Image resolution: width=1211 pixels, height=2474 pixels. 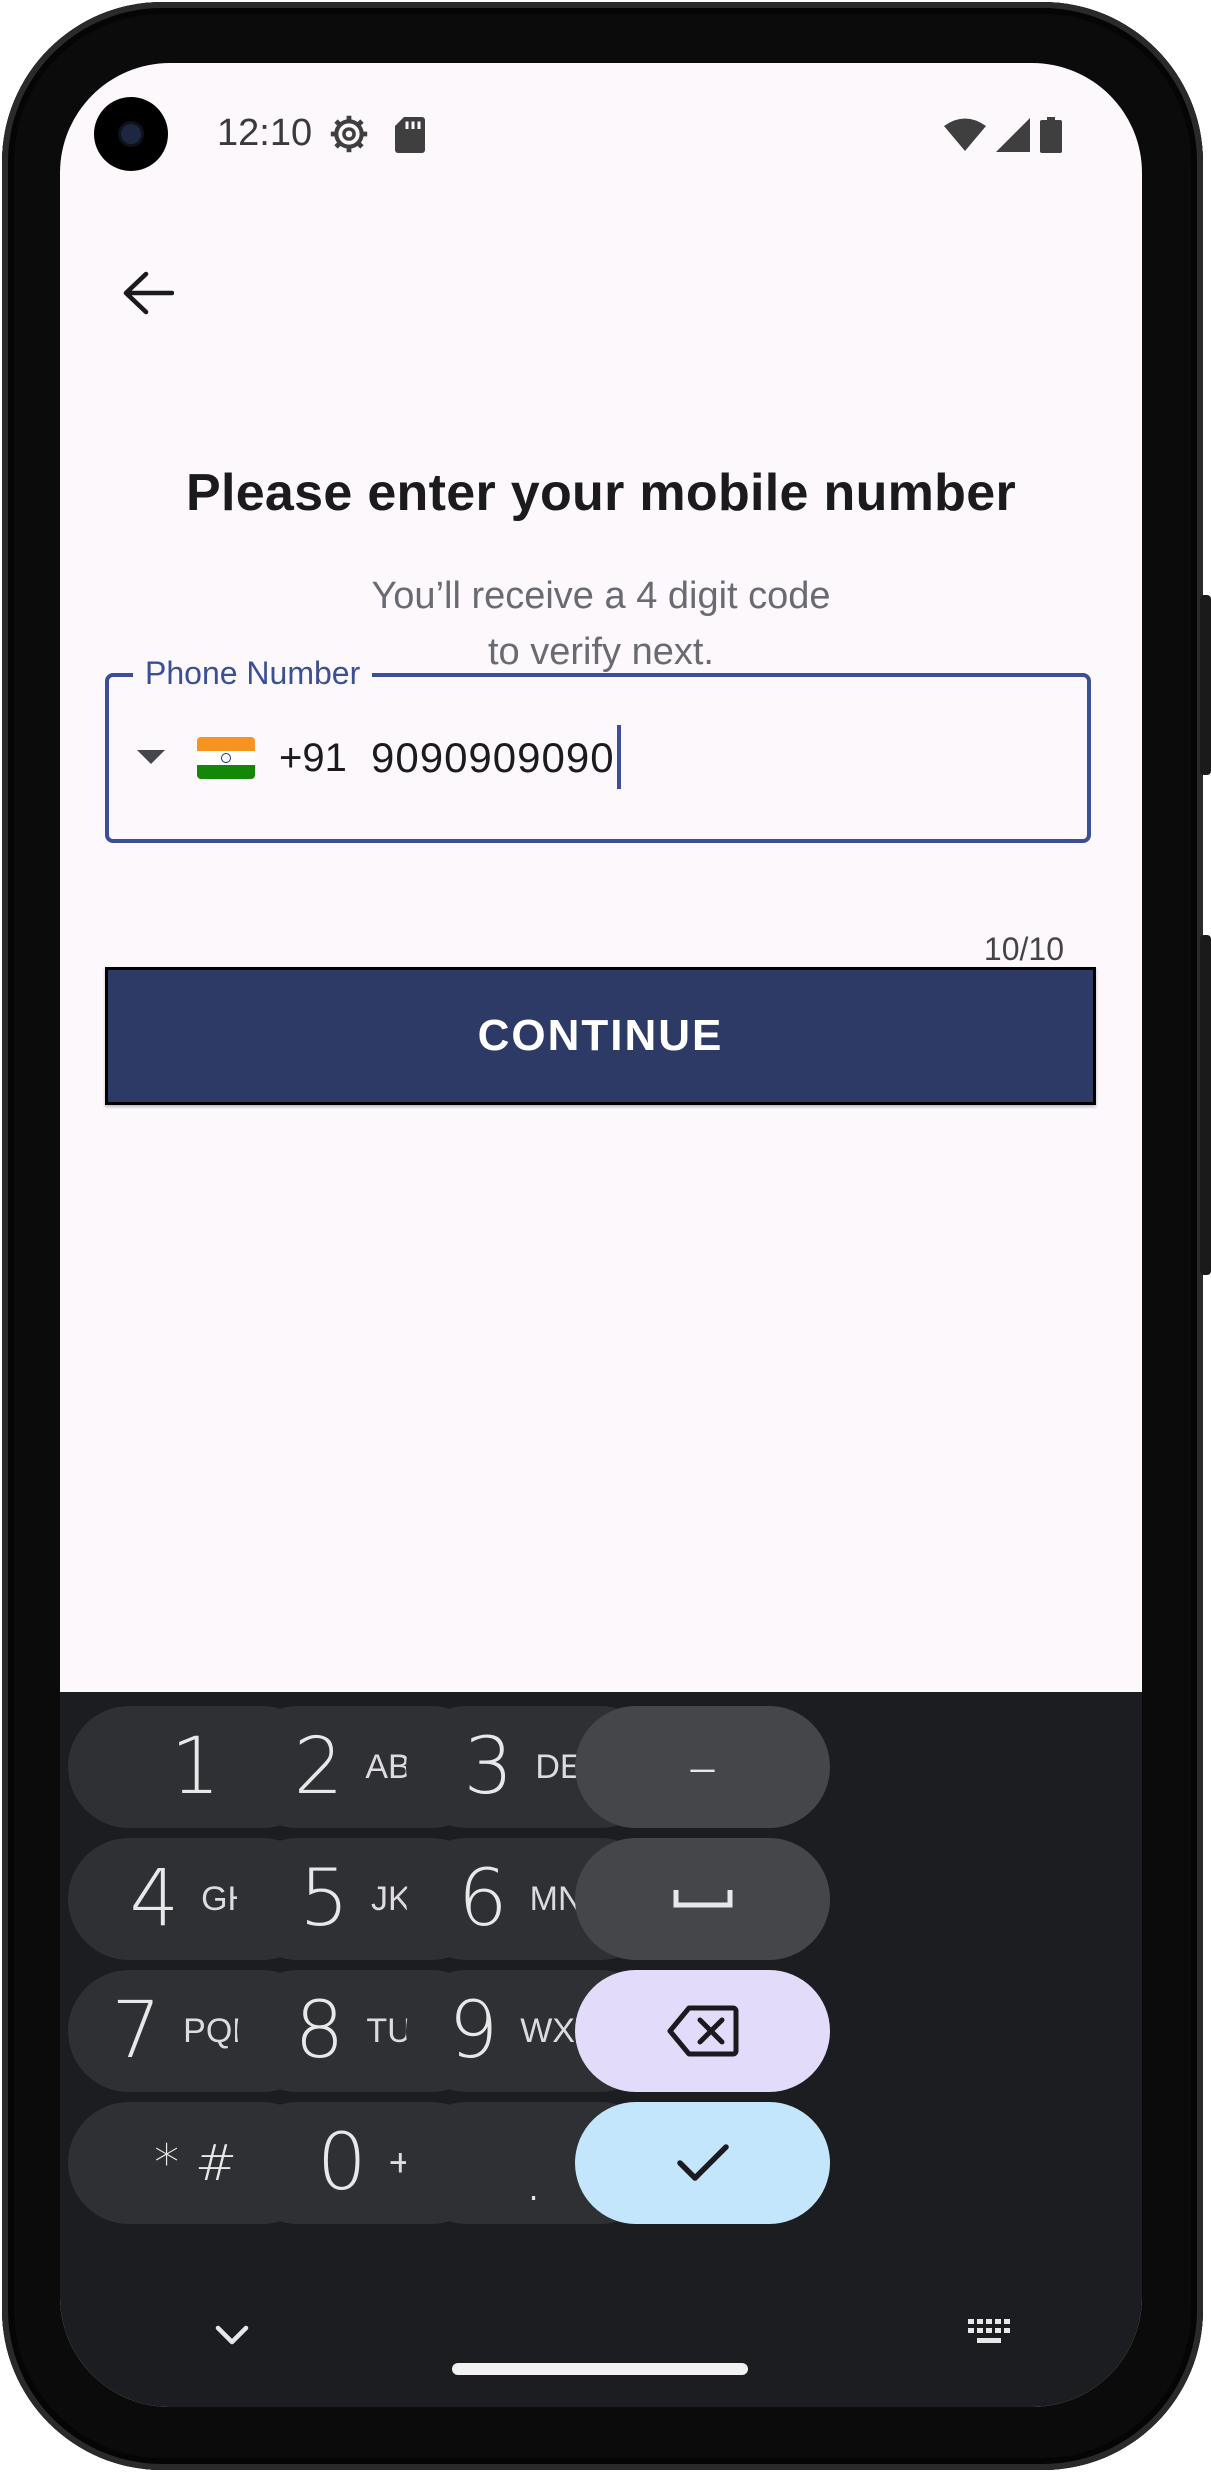 I want to click on phone-number-field: Phone Number +91 9090909090, so click(x=598, y=747).